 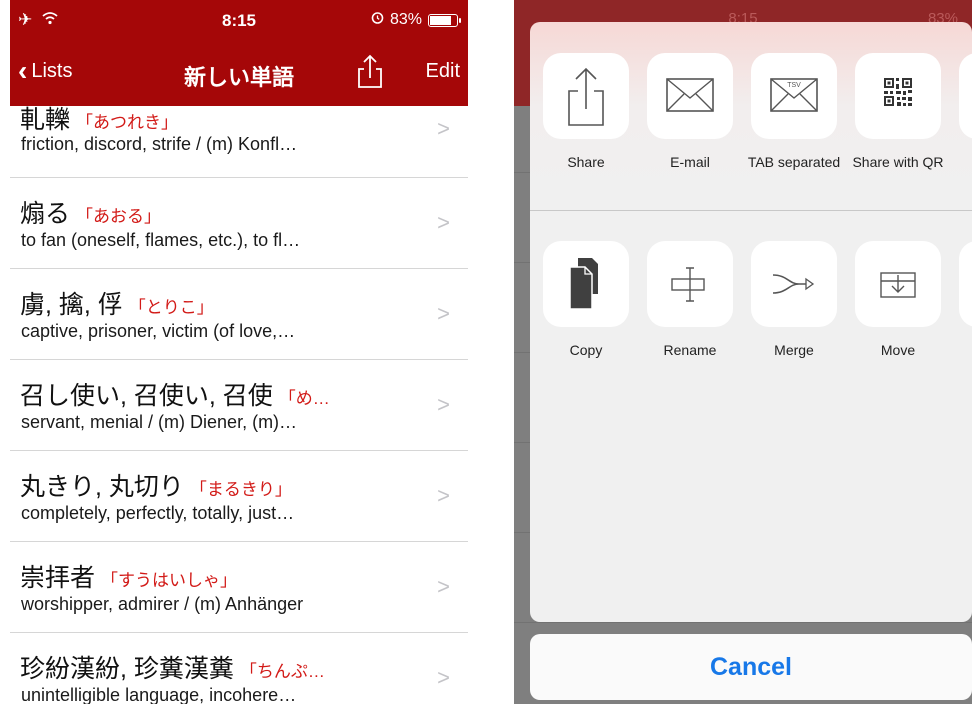 I want to click on share-with-qr-action-button, so click(x=898, y=96).